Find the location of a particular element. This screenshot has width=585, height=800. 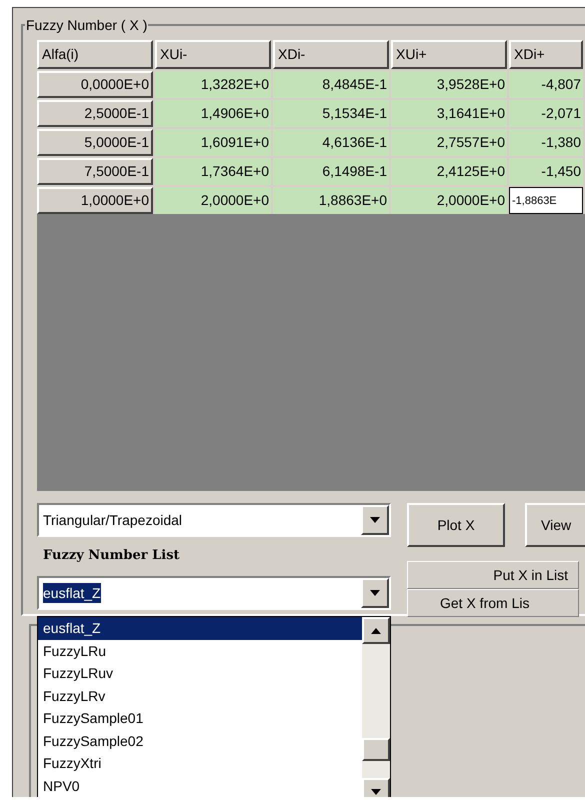

table-cell: 1,3282E+0 is located at coordinates (213, 84).